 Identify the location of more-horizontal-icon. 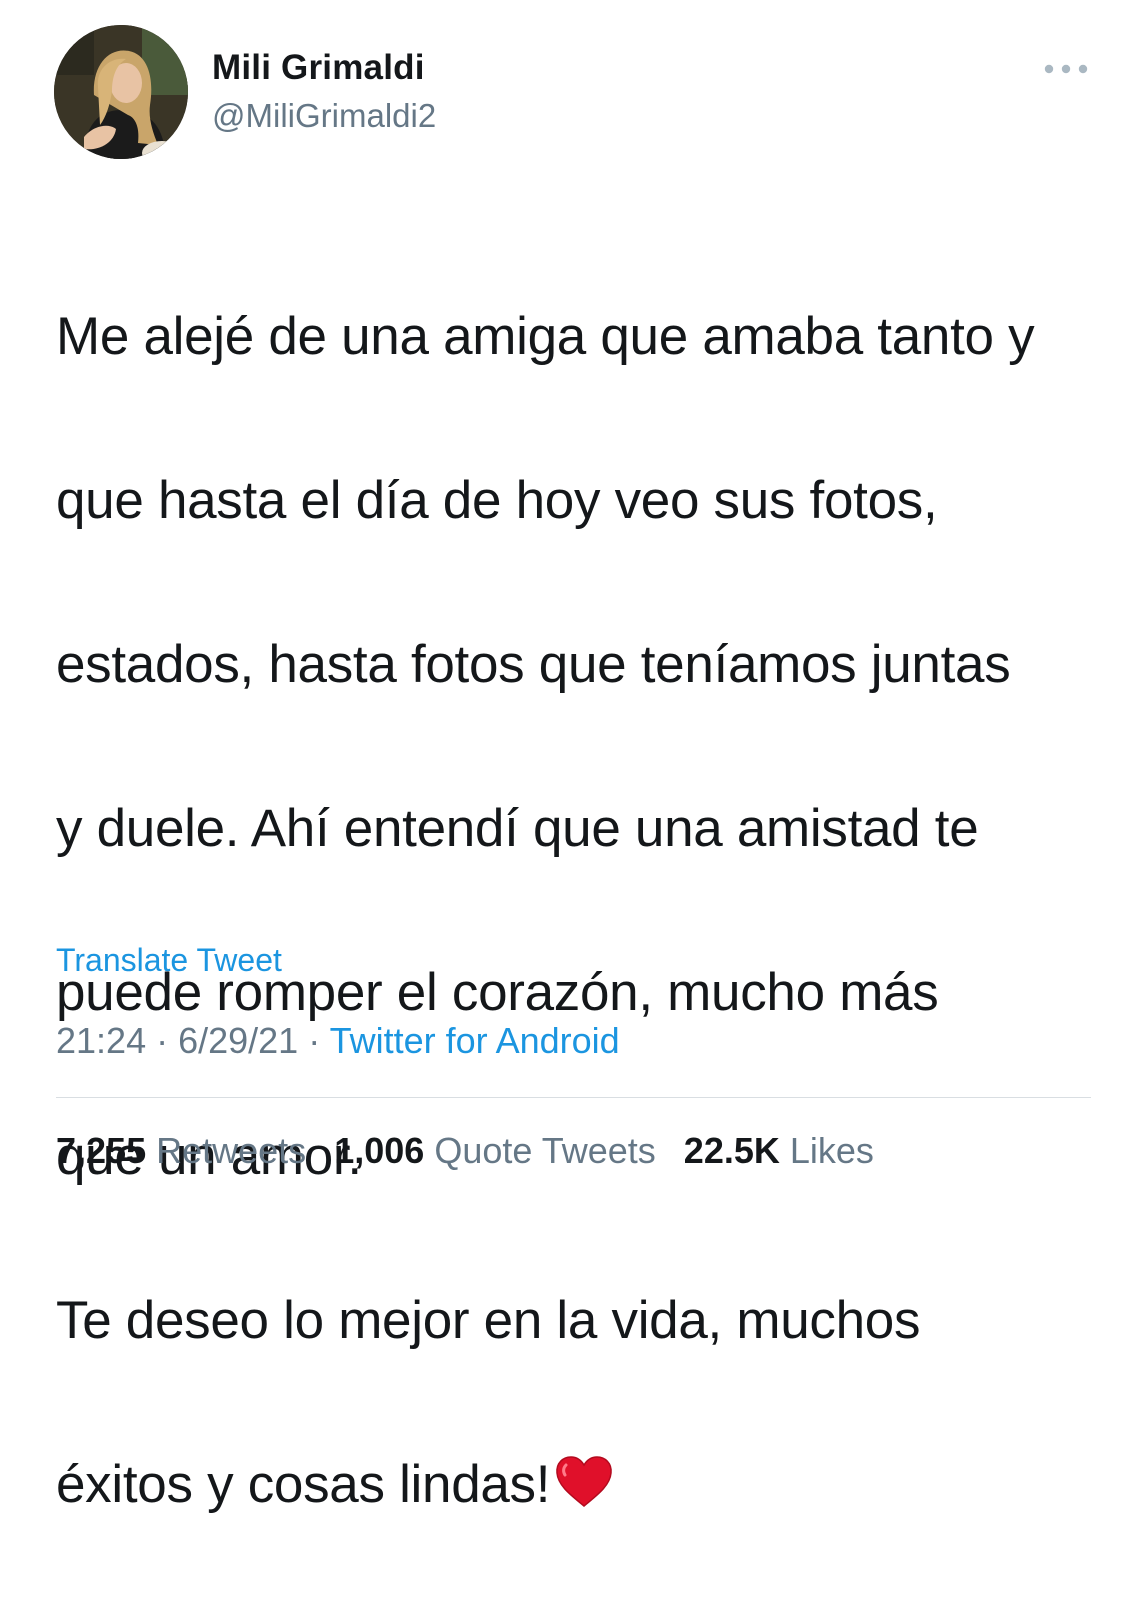
(1066, 69).